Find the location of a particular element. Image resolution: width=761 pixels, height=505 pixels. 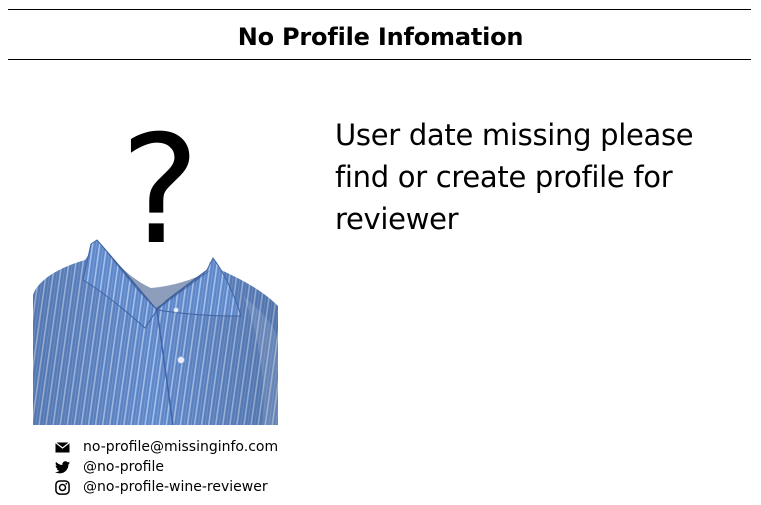

contact-instagram: @no-profile-wine-reviewer is located at coordinates (166, 487).